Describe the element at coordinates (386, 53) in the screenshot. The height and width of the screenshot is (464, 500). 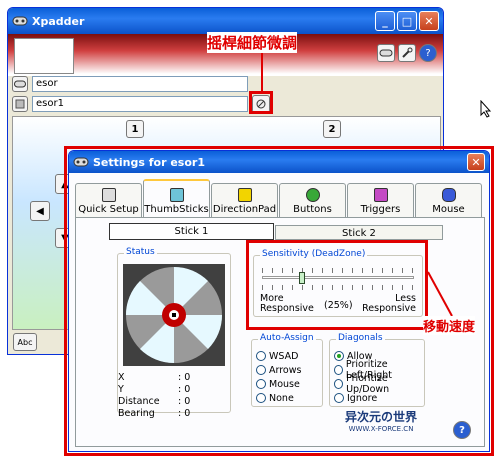
I see `controller-settings-icon` at that location.